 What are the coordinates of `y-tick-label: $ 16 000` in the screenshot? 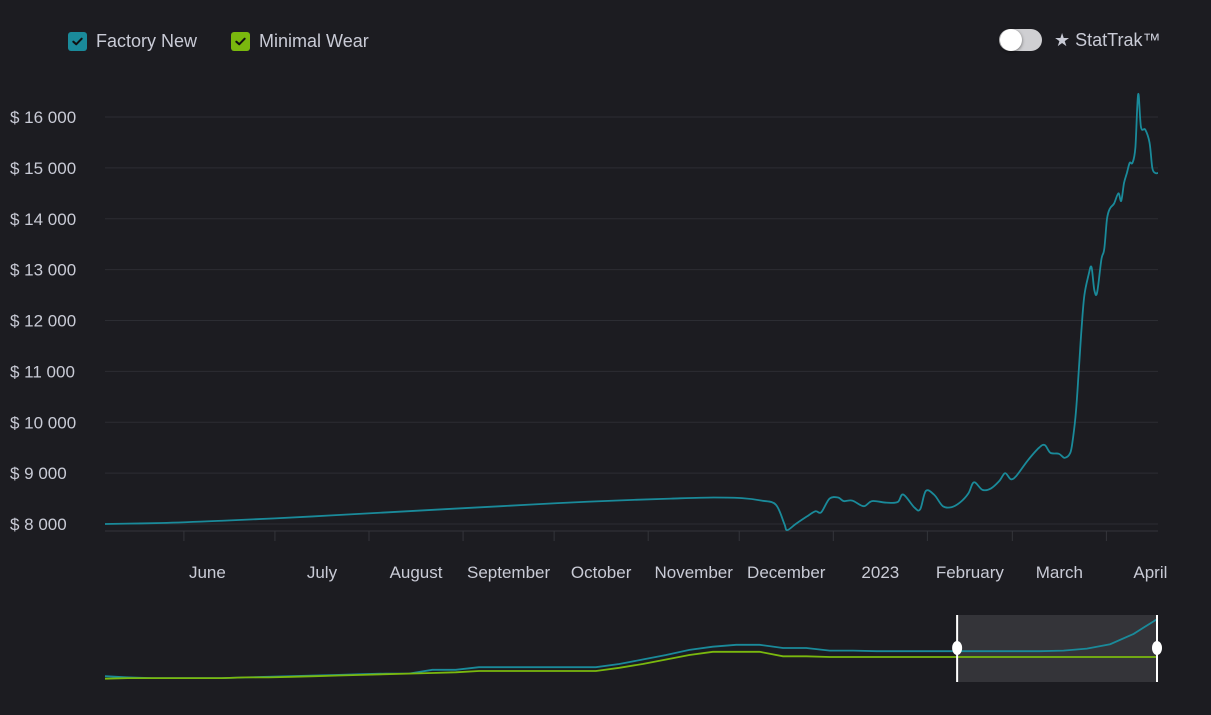 It's located at (43, 117).